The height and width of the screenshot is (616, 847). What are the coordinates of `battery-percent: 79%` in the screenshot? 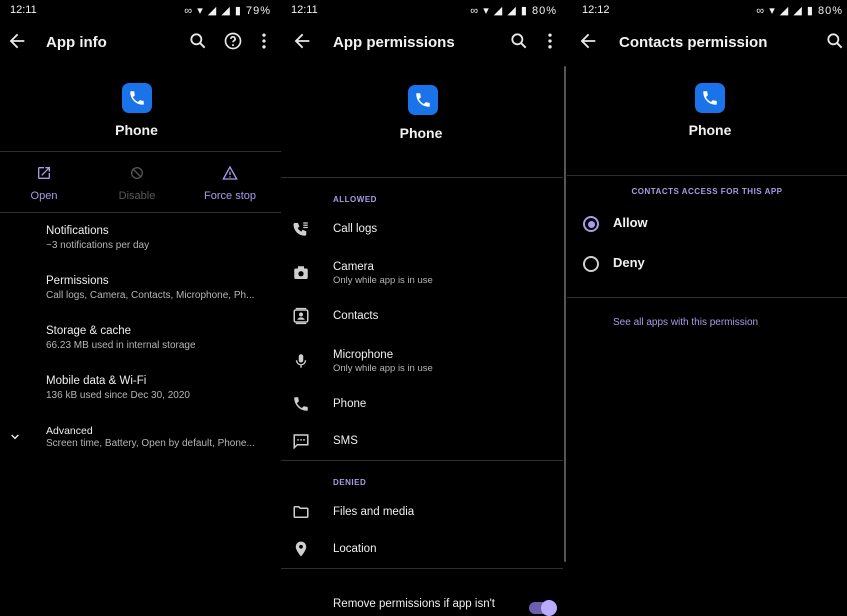 It's located at (258, 11).